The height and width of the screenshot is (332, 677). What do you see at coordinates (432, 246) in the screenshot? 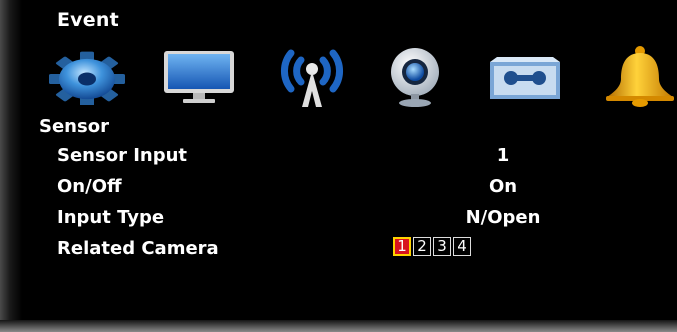
I see `related-camera-selector: 1 2 3 4` at bounding box center [432, 246].